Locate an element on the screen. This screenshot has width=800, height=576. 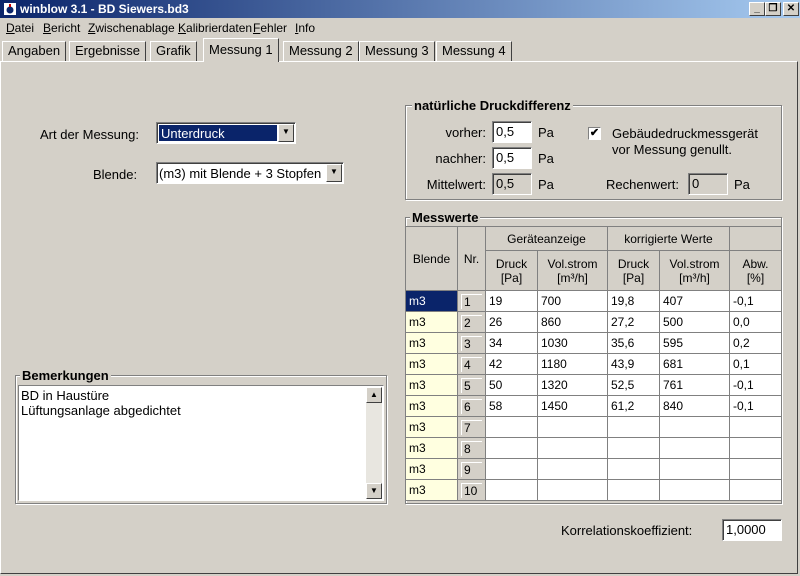
title-bar: winblow 3.1 - BD Siewers.bd3 _ ❐ ✕ is located at coordinates (400, 9).